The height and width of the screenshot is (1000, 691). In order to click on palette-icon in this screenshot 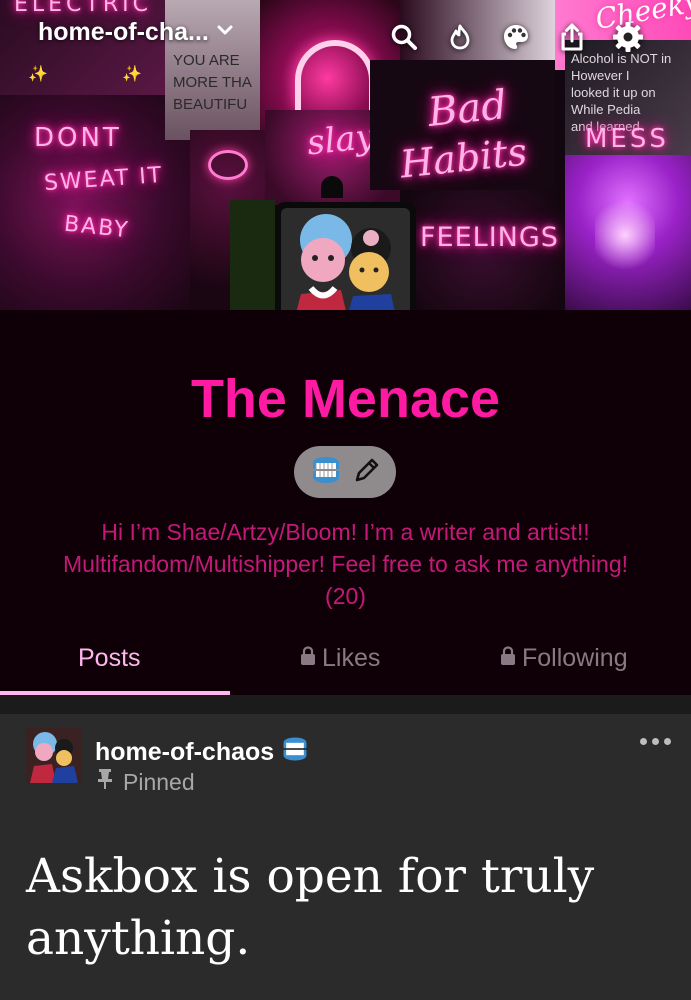, I will do `click(516, 37)`.